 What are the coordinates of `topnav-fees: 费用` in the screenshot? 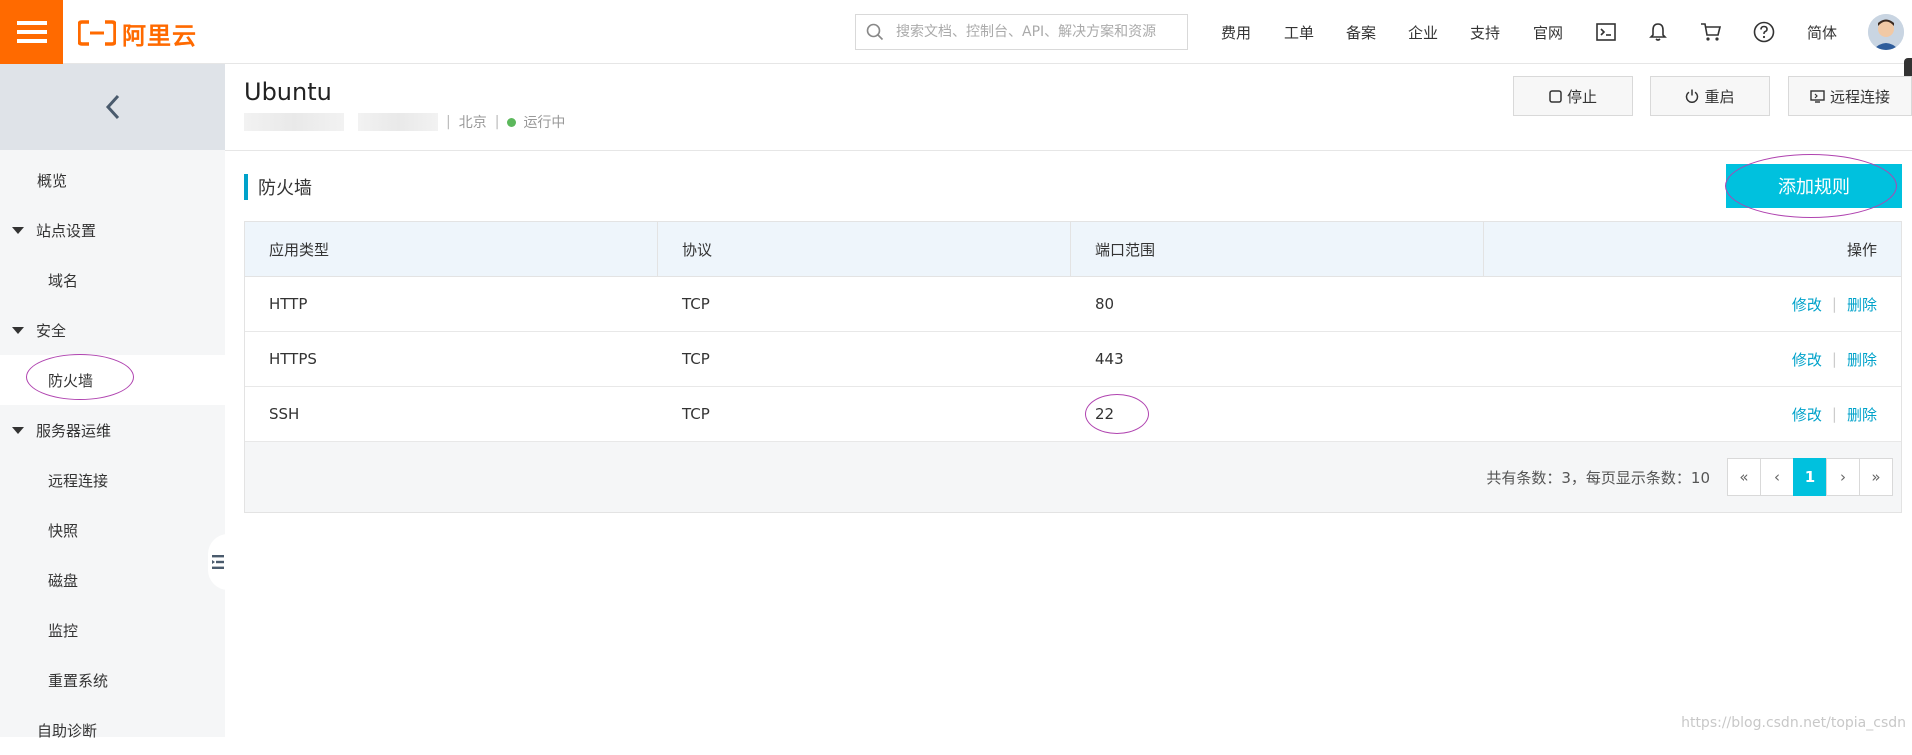 It's located at (1236, 32).